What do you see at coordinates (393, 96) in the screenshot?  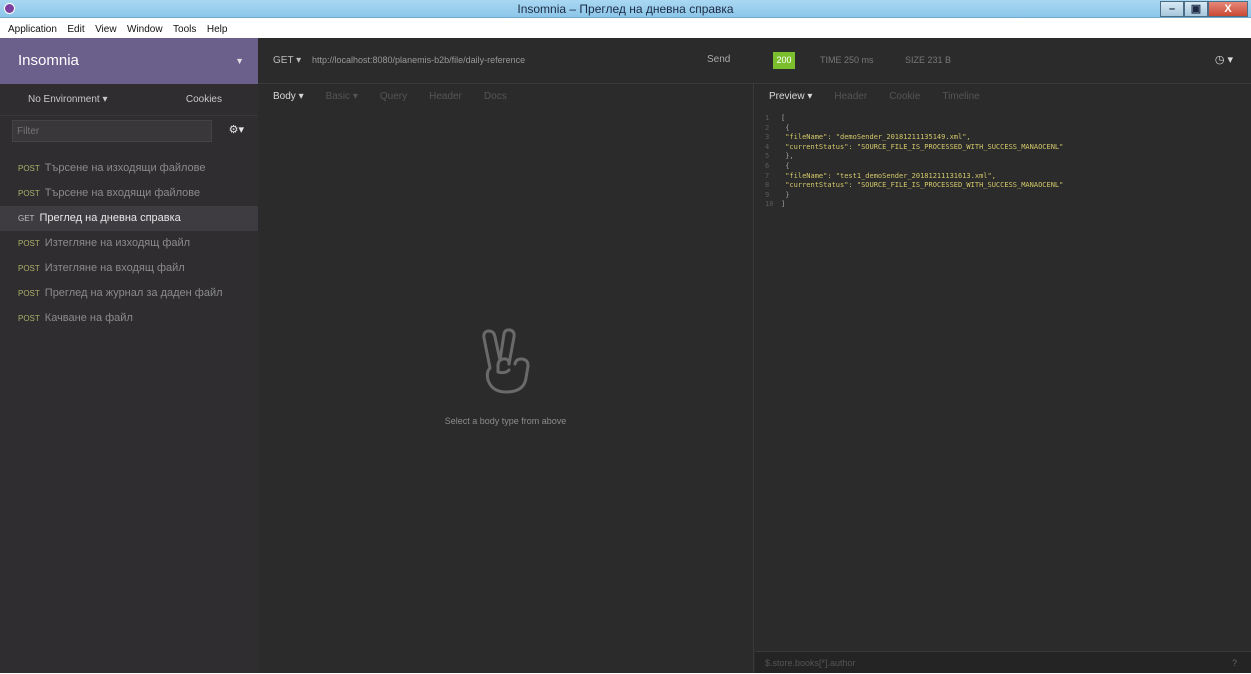 I see `tab-query: Query` at bounding box center [393, 96].